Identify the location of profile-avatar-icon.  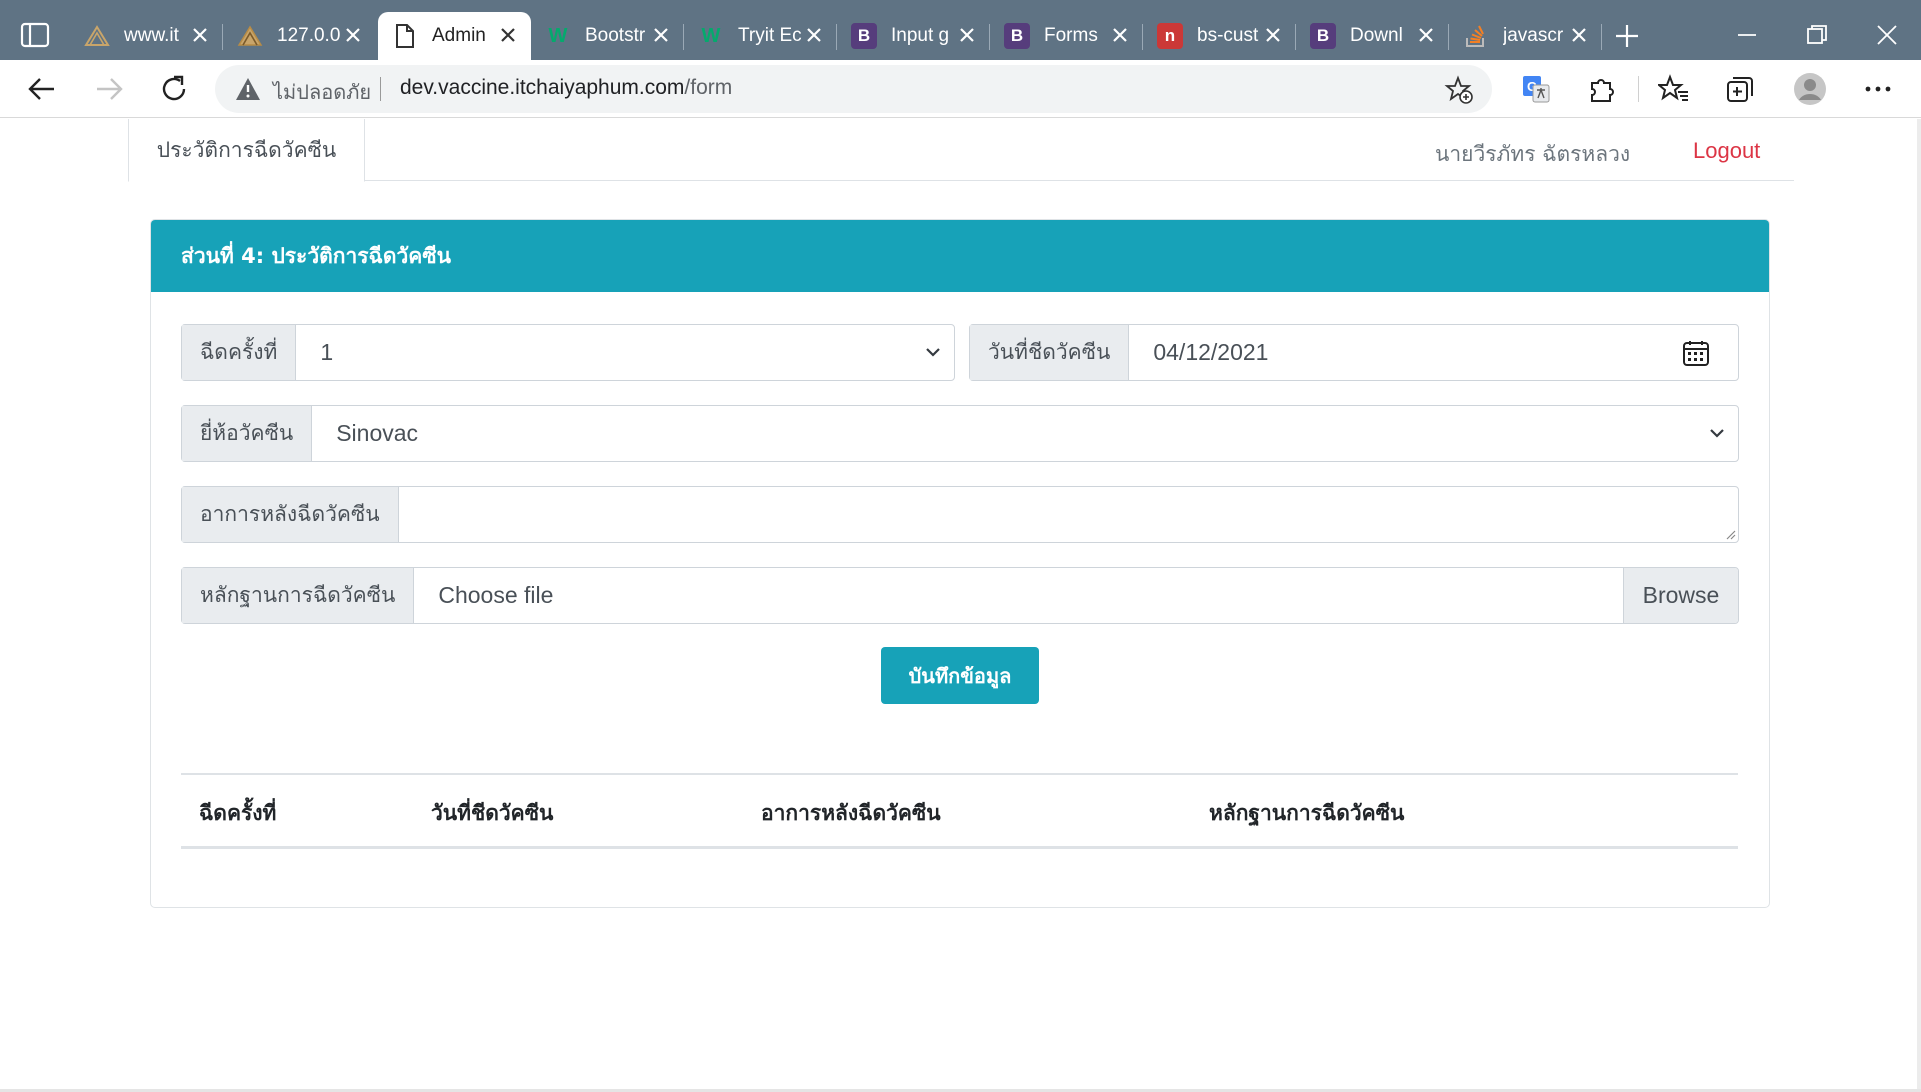
(1810, 89).